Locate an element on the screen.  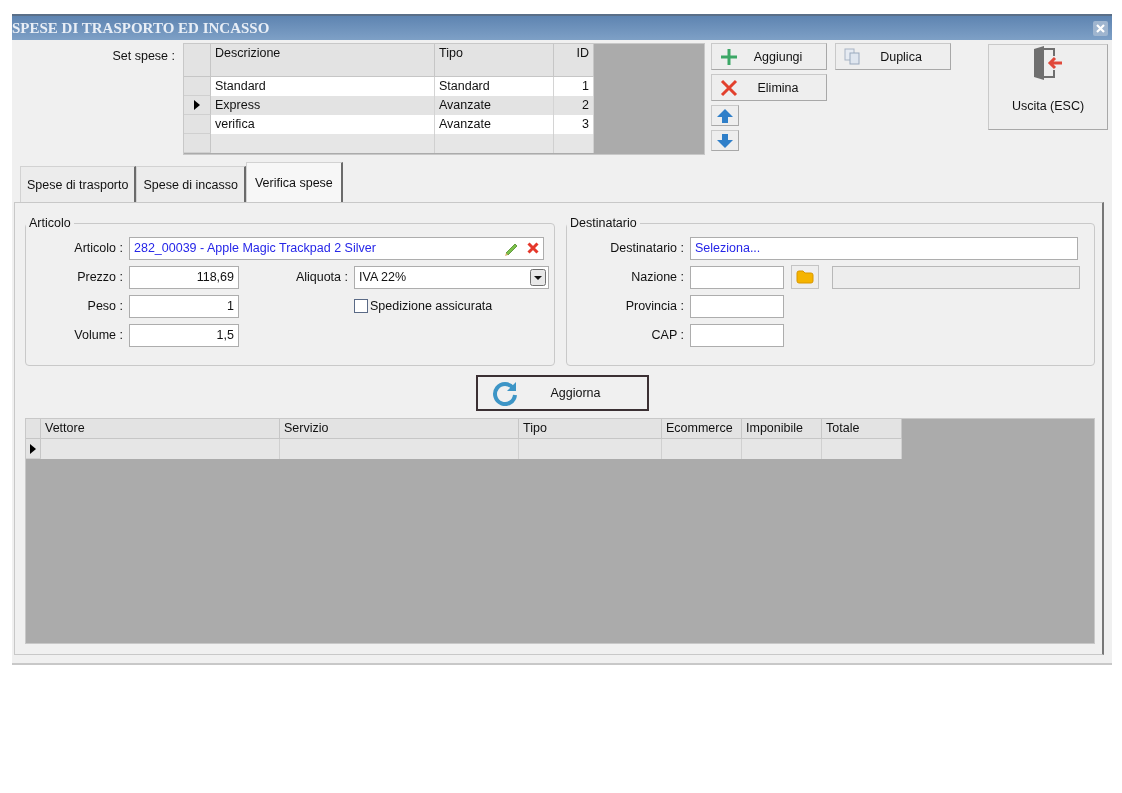
field-label: Nazione : is located at coordinates (657, 277).